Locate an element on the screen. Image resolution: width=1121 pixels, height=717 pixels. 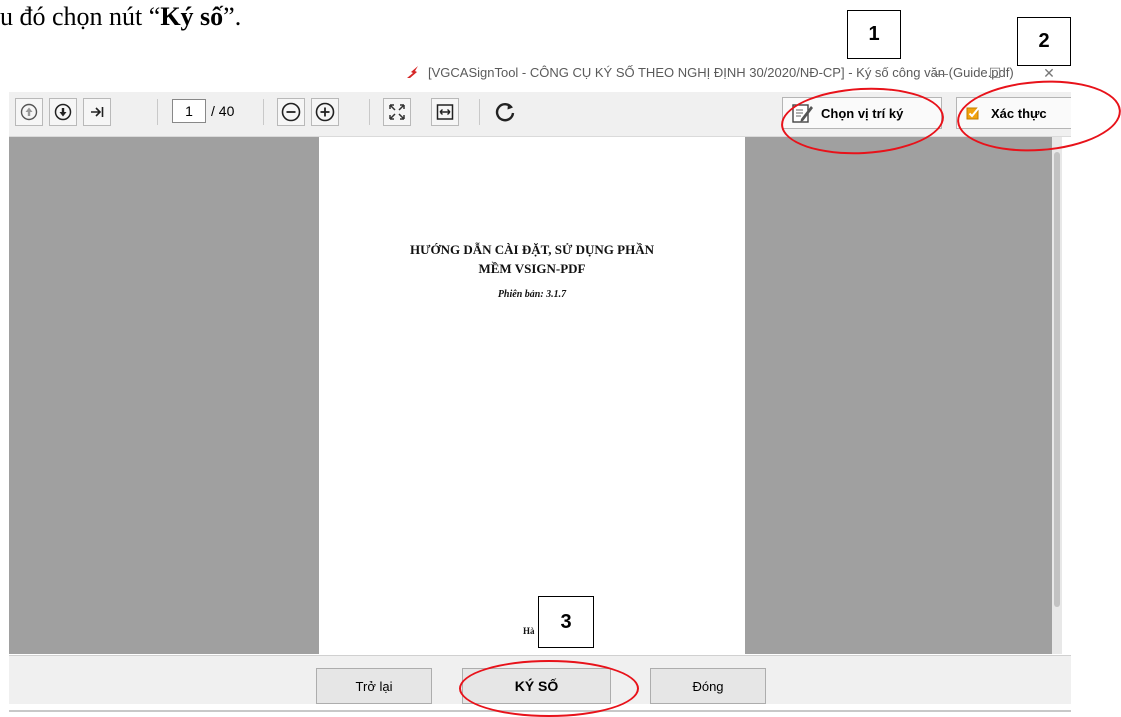
page-down-icon is located at coordinates (63, 112).